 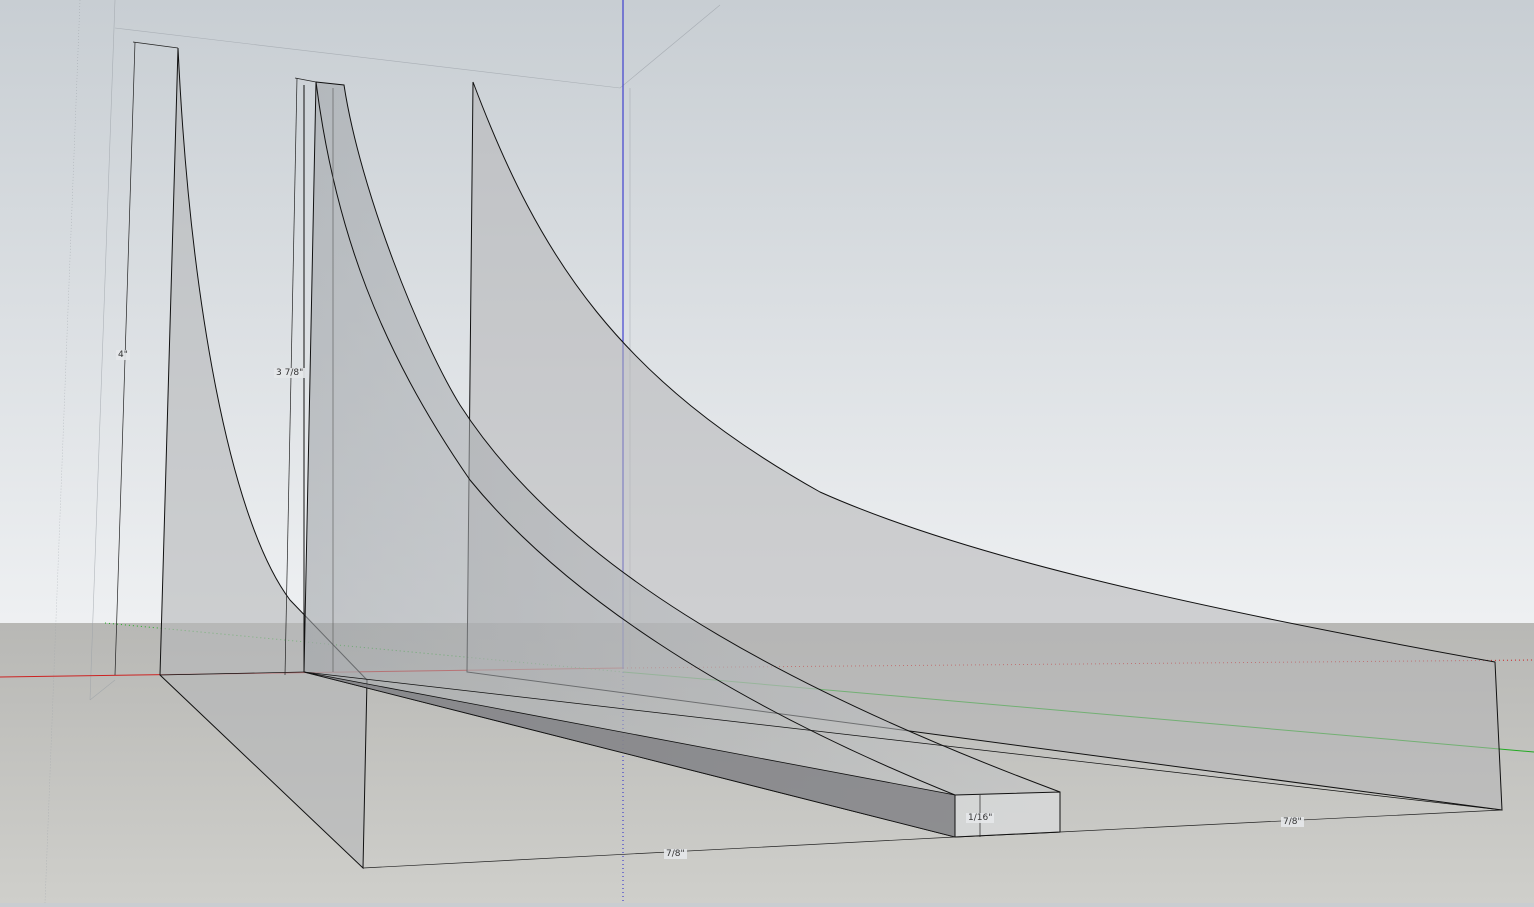 What do you see at coordinates (1292, 822) in the screenshot?
I see `dimension-label-width-right: 7/8"` at bounding box center [1292, 822].